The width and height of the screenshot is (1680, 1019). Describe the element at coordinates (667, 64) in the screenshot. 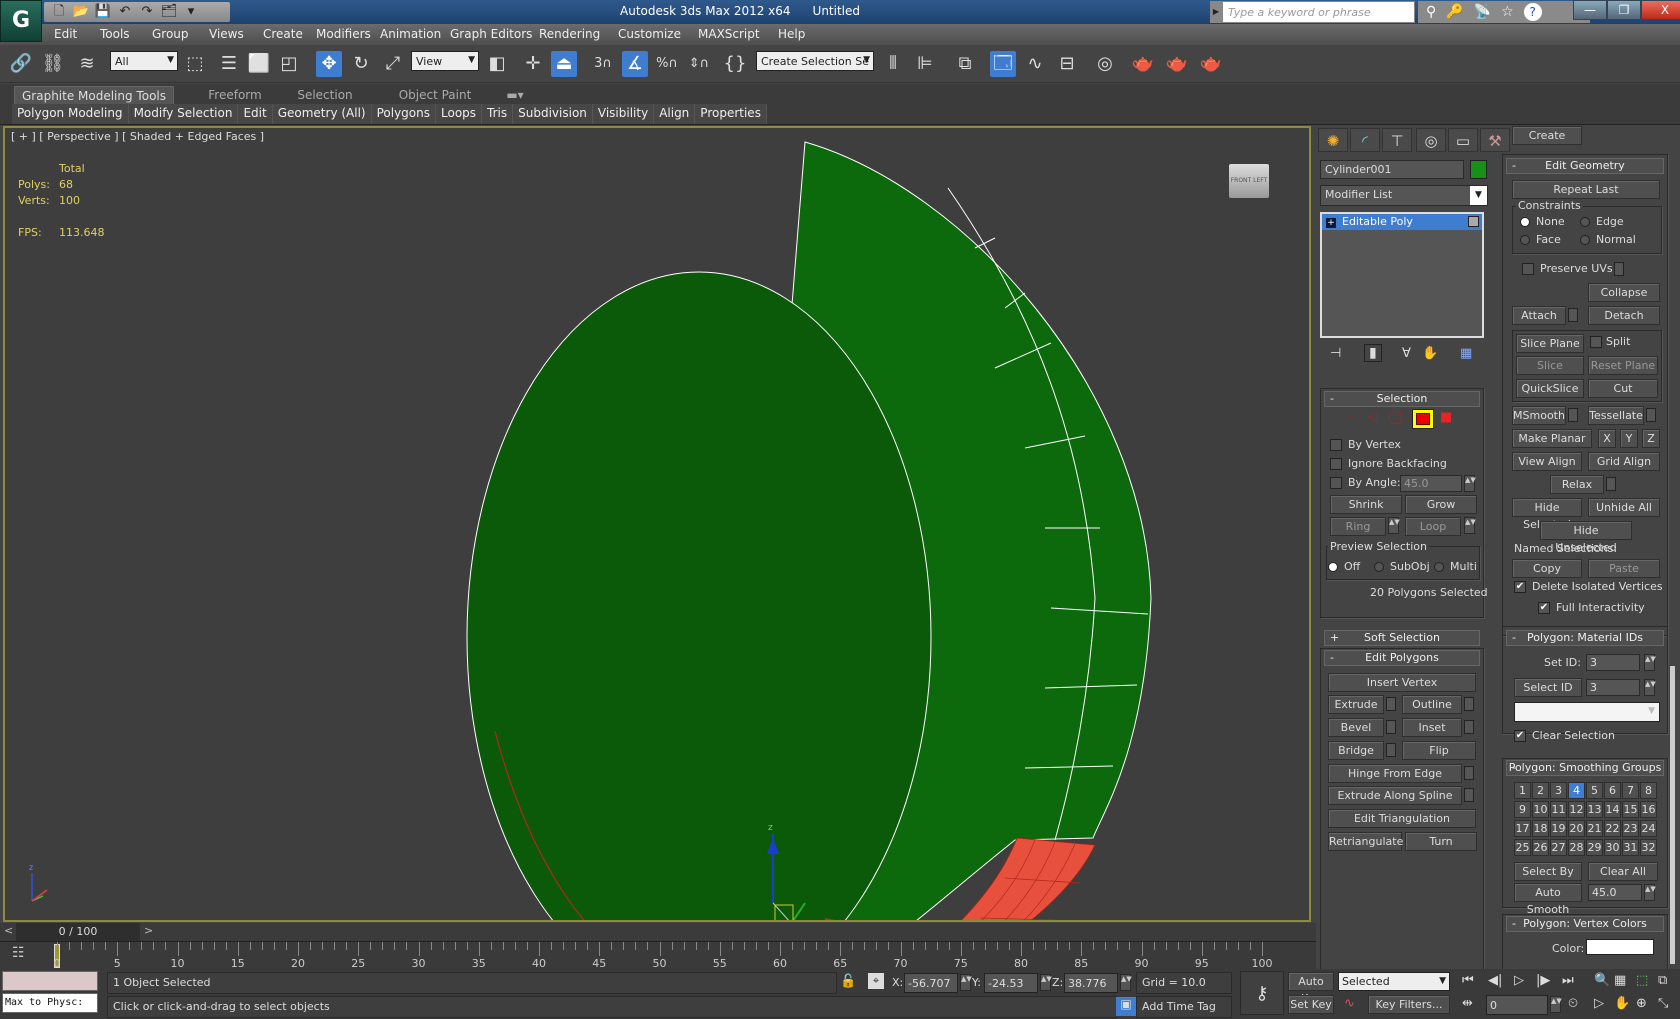

I see `percent-snap-icon: %∩` at that location.